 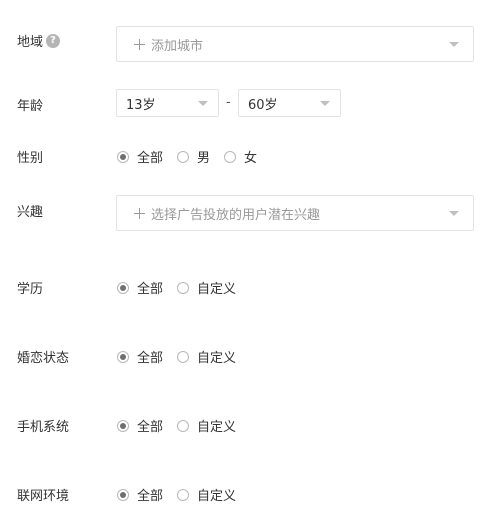 What do you see at coordinates (150, 496) in the screenshot?
I see `network-option-all-label: 全部` at bounding box center [150, 496].